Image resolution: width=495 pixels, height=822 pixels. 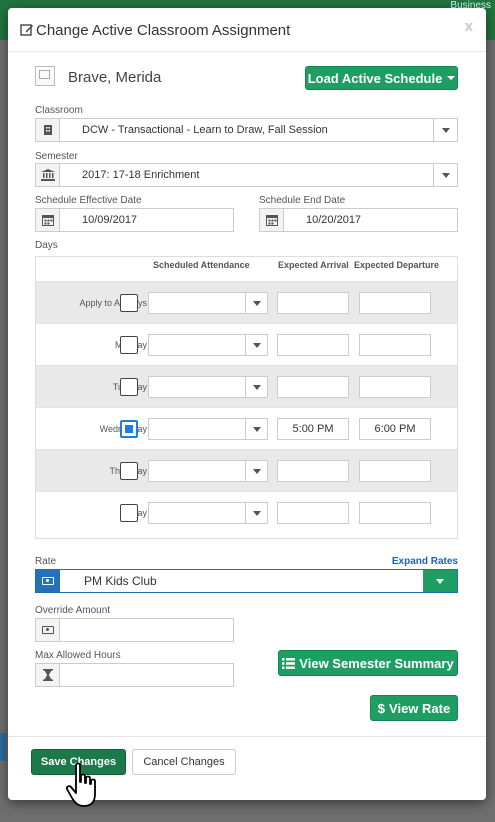 What do you see at coordinates (313, 265) in the screenshot?
I see `col-expected-arrival: Expected Arrival` at bounding box center [313, 265].